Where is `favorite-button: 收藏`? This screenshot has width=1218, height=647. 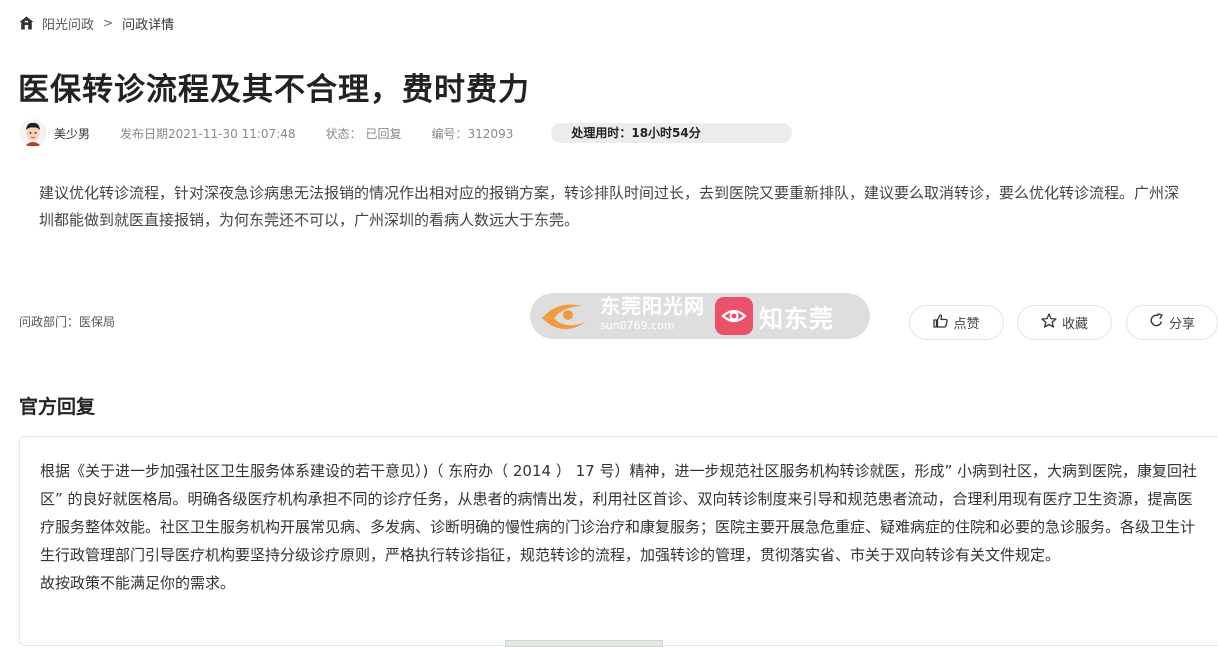
favorite-button: 收藏 is located at coordinates (1064, 322).